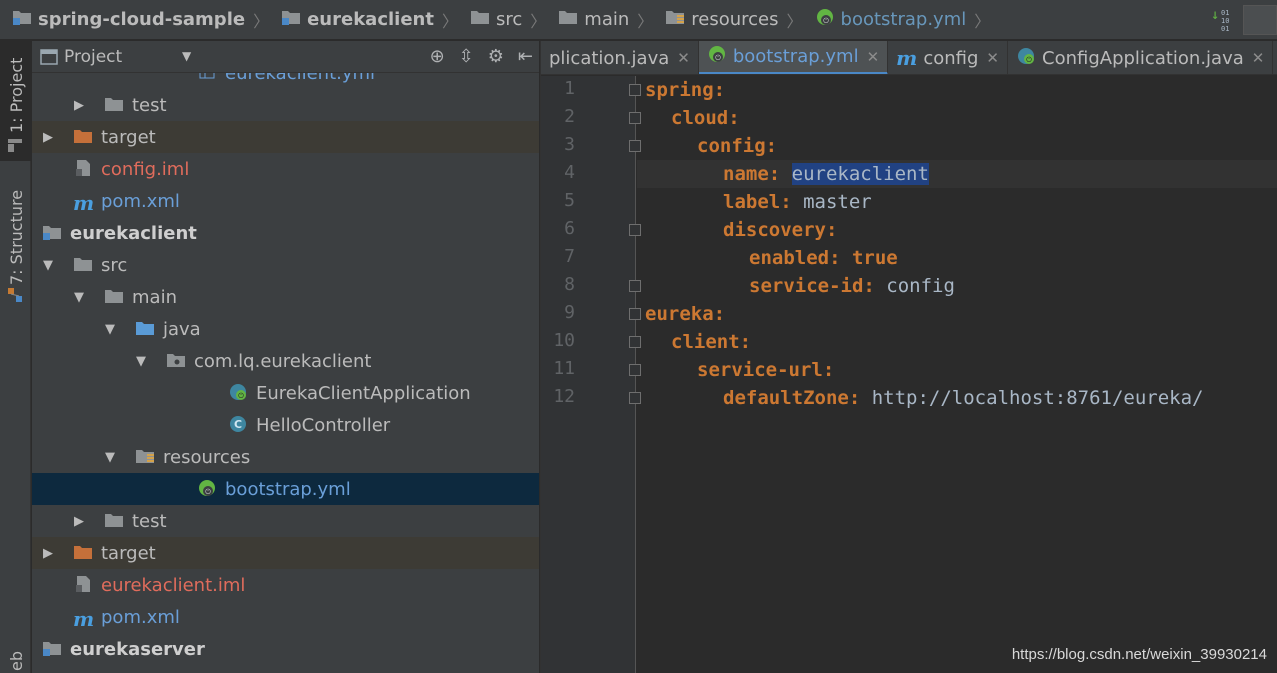  Describe the element at coordinates (860, 174) in the screenshot. I see `yaml-value: eurekaclient` at that location.